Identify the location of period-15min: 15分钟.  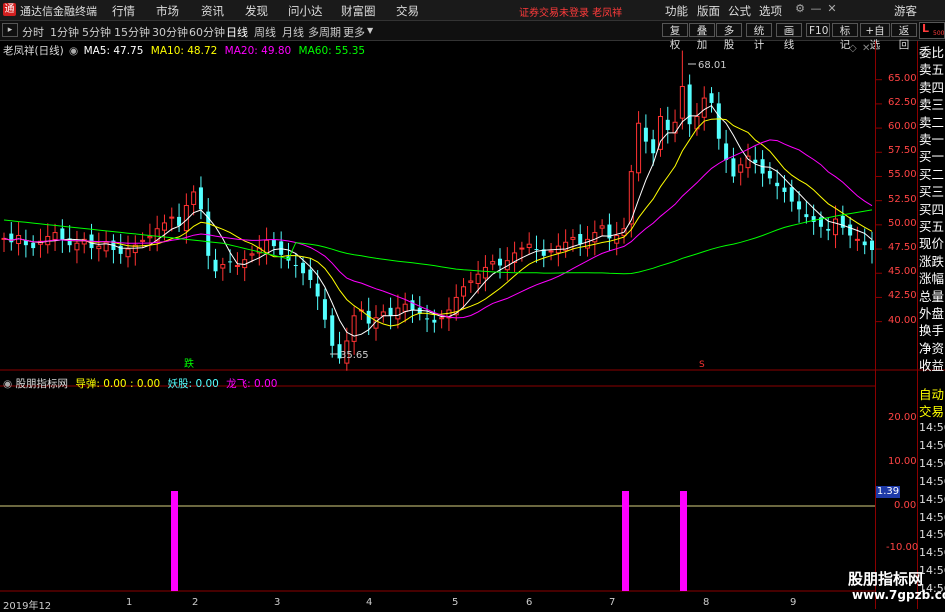
(132, 32).